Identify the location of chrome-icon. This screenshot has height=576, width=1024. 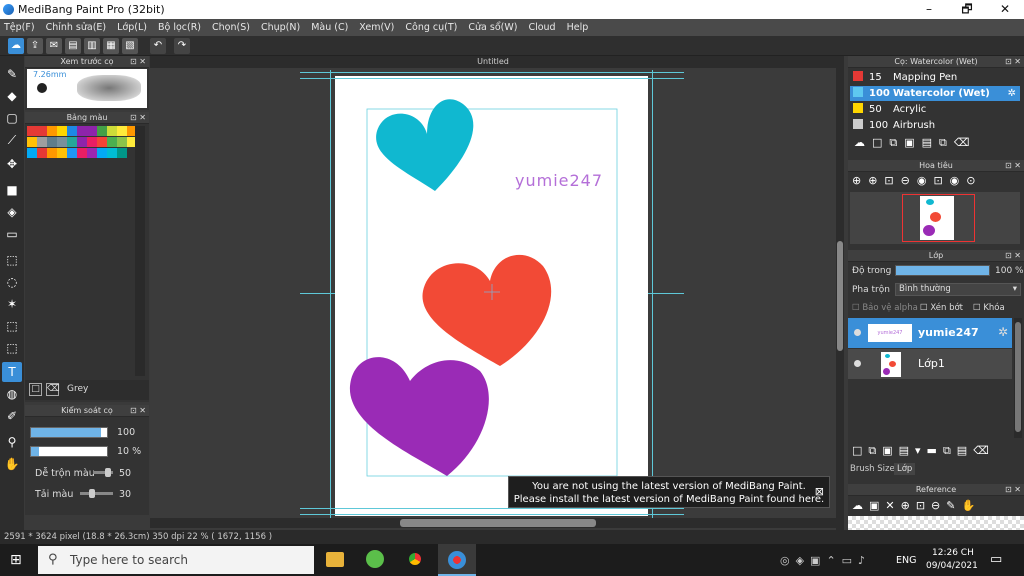
(415, 559).